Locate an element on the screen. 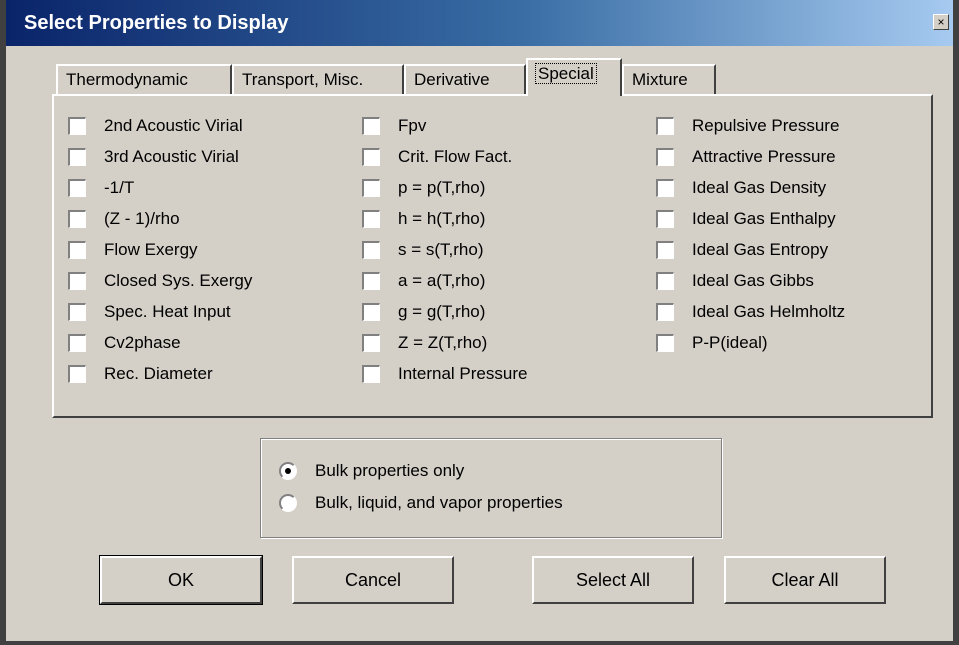 This screenshot has width=959, height=645. checkbox-label: Ideal Gas Gibbs is located at coordinates (753, 280).